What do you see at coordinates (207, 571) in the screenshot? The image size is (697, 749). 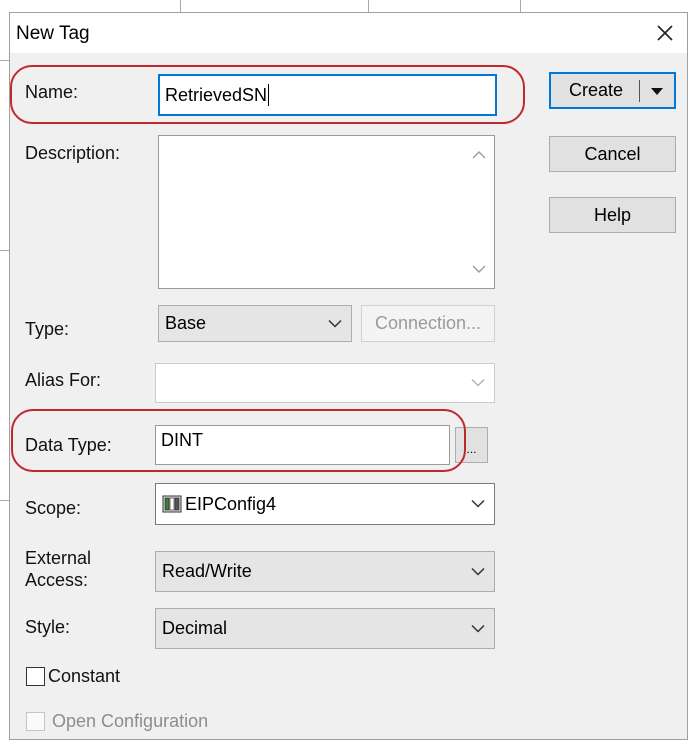 I see `external-access-selected-value: Read/Write` at bounding box center [207, 571].